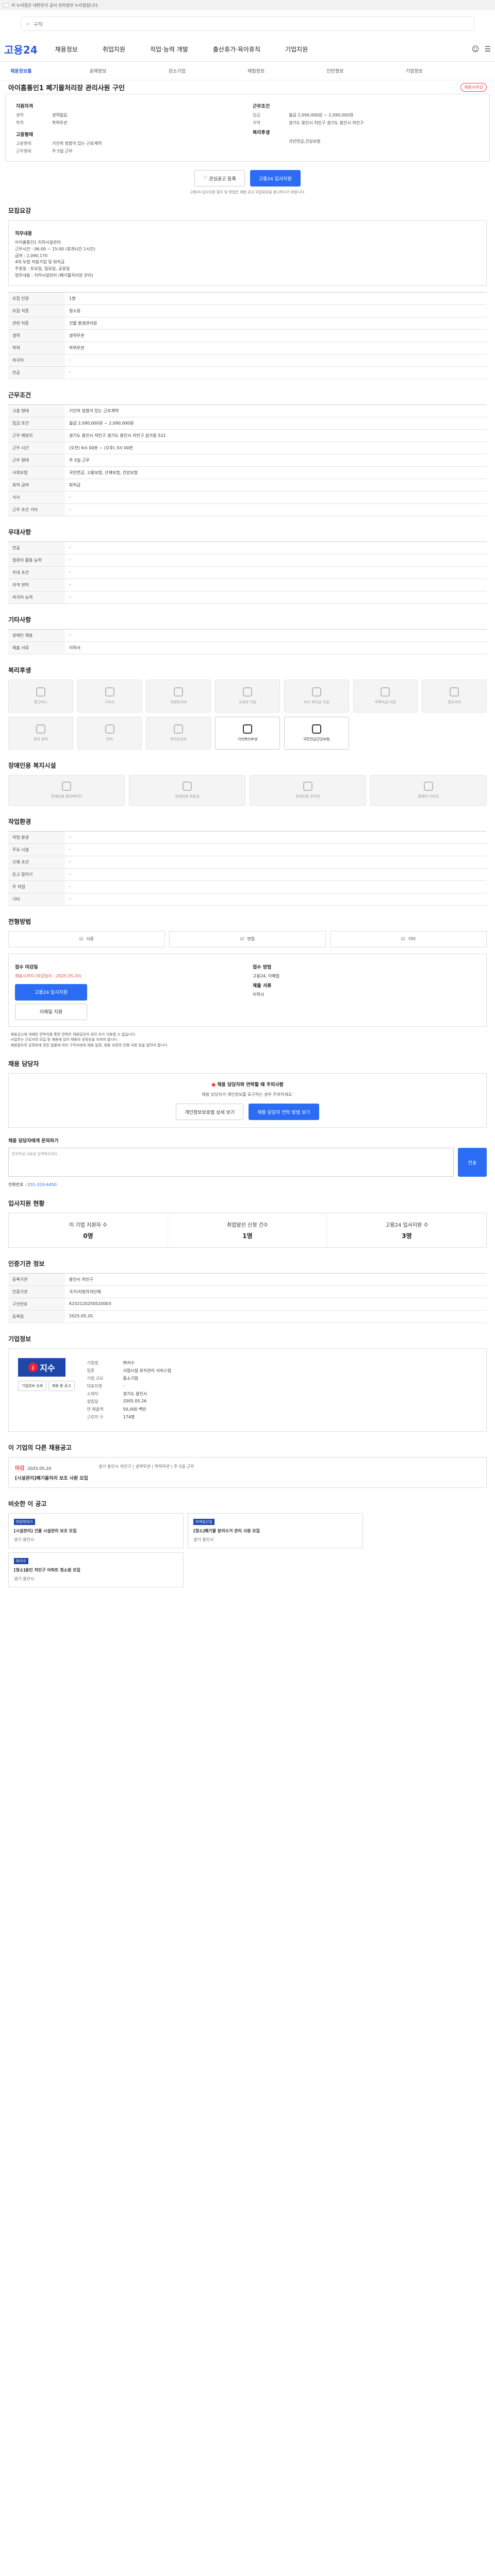  Describe the element at coordinates (55, 248) in the screenshot. I see `job-desc-line: 근무시간 : 06:00 ~ 15:00 (휴게시간 1시간)` at that location.